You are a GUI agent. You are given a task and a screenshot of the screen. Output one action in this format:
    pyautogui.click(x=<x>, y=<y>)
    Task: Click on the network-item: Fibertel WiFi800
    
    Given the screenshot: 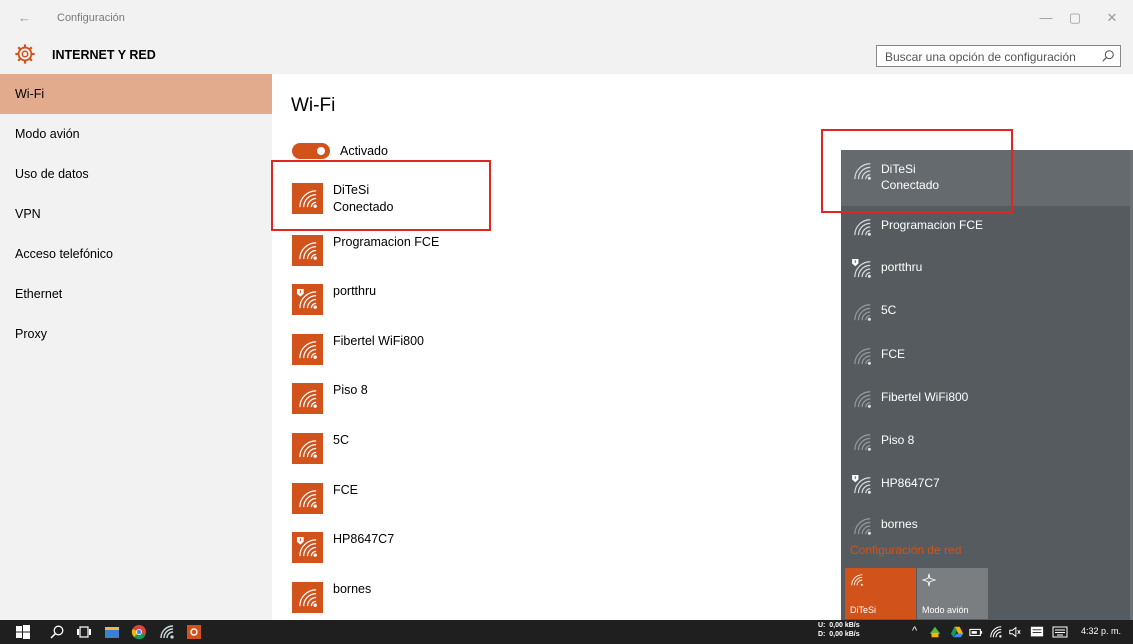 What is the action you would take?
    pyautogui.click(x=422, y=354)
    